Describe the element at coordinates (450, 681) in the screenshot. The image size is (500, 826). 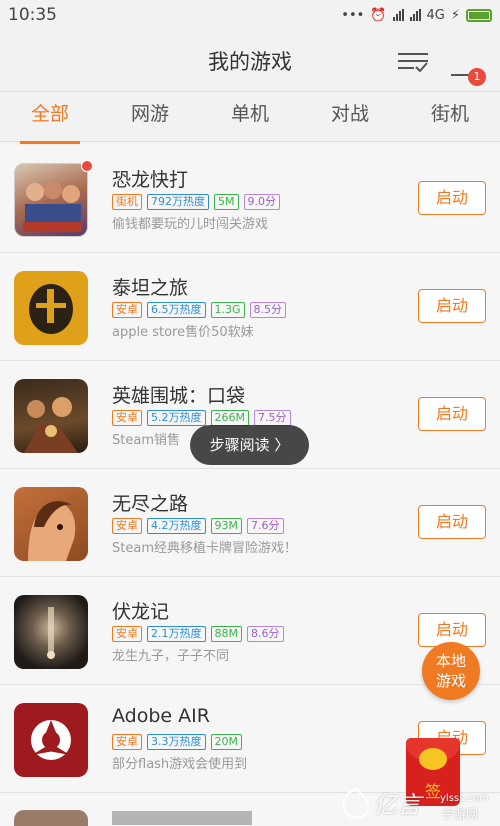
I see `local-games-label-2: 游戏` at that location.